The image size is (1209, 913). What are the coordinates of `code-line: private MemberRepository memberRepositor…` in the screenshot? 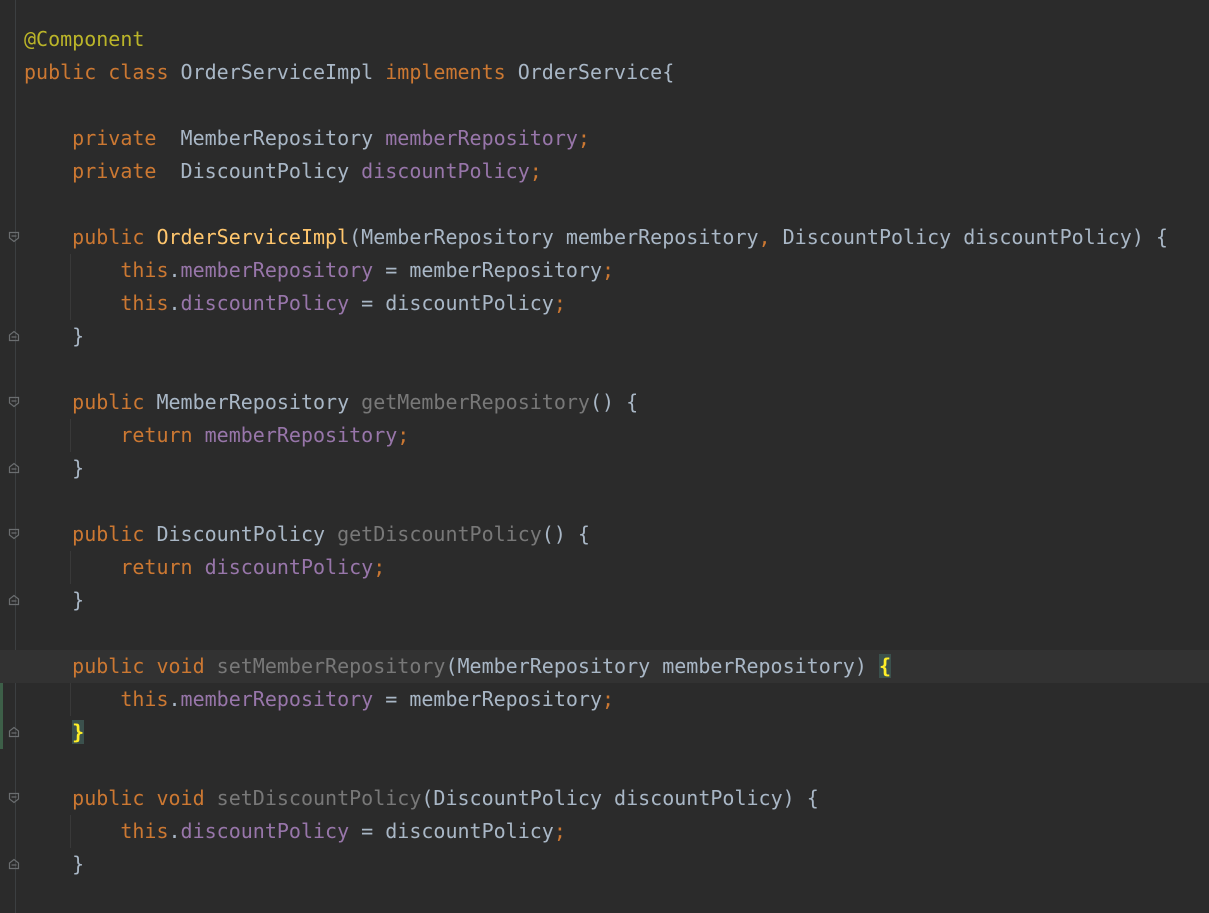 It's located at (616, 138).